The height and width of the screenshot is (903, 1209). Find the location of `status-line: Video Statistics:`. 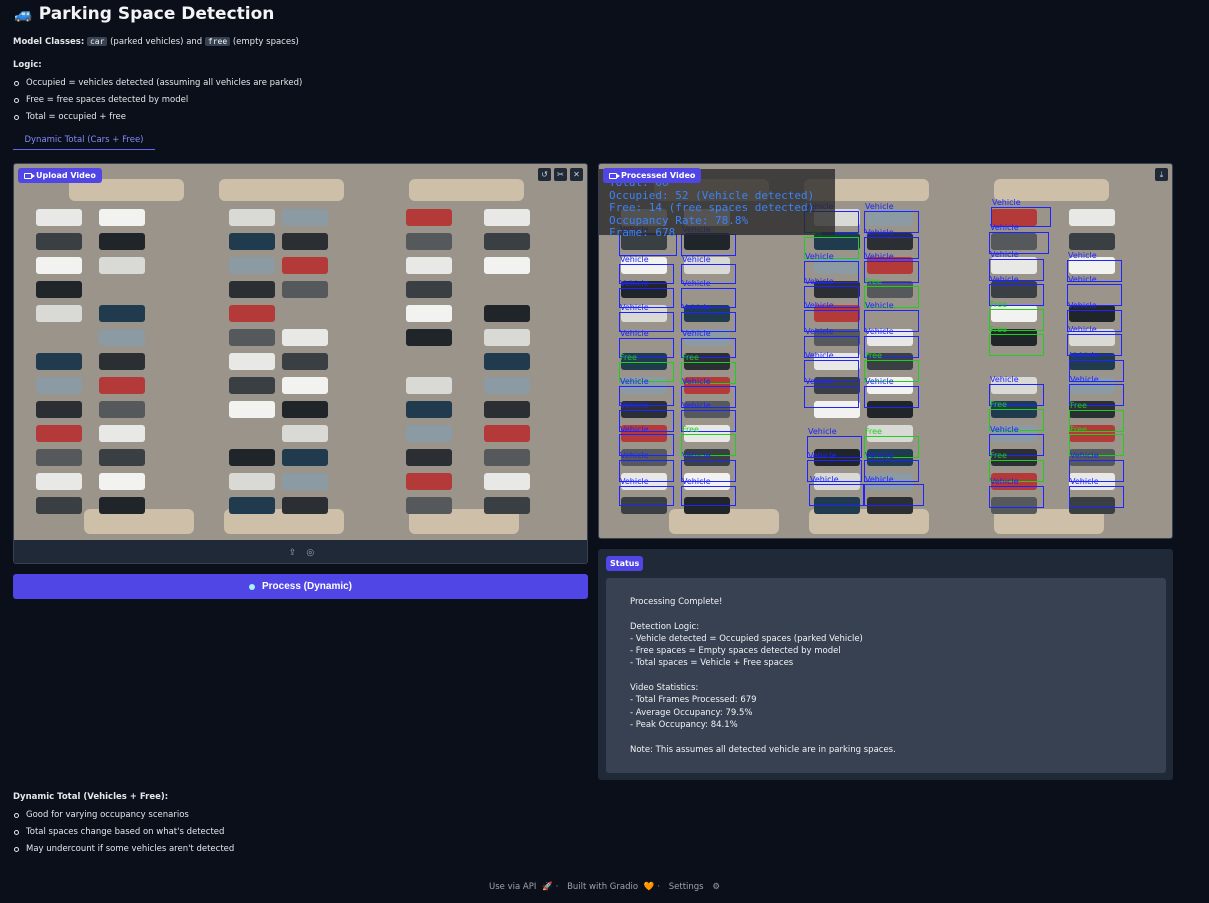

status-line: Video Statistics: is located at coordinates (664, 688).